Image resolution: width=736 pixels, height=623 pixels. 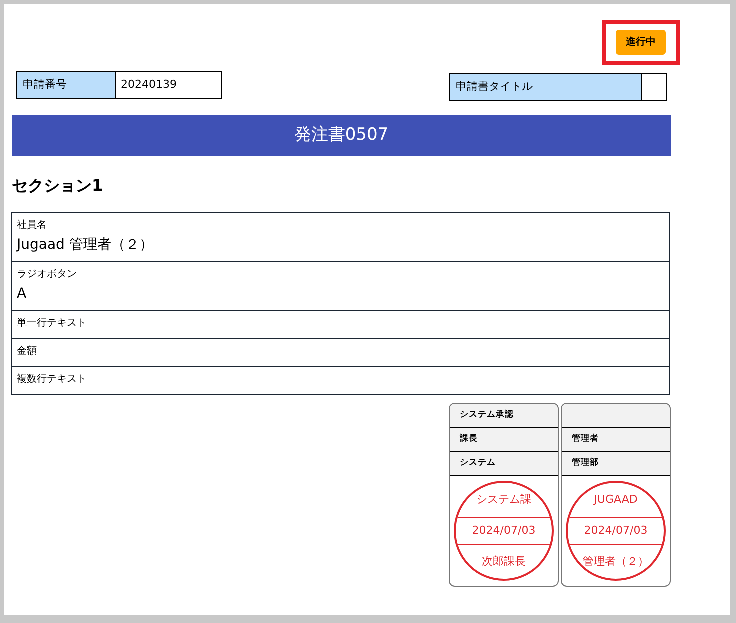 I want to click on approval-role-cell: 課長, so click(x=504, y=440).